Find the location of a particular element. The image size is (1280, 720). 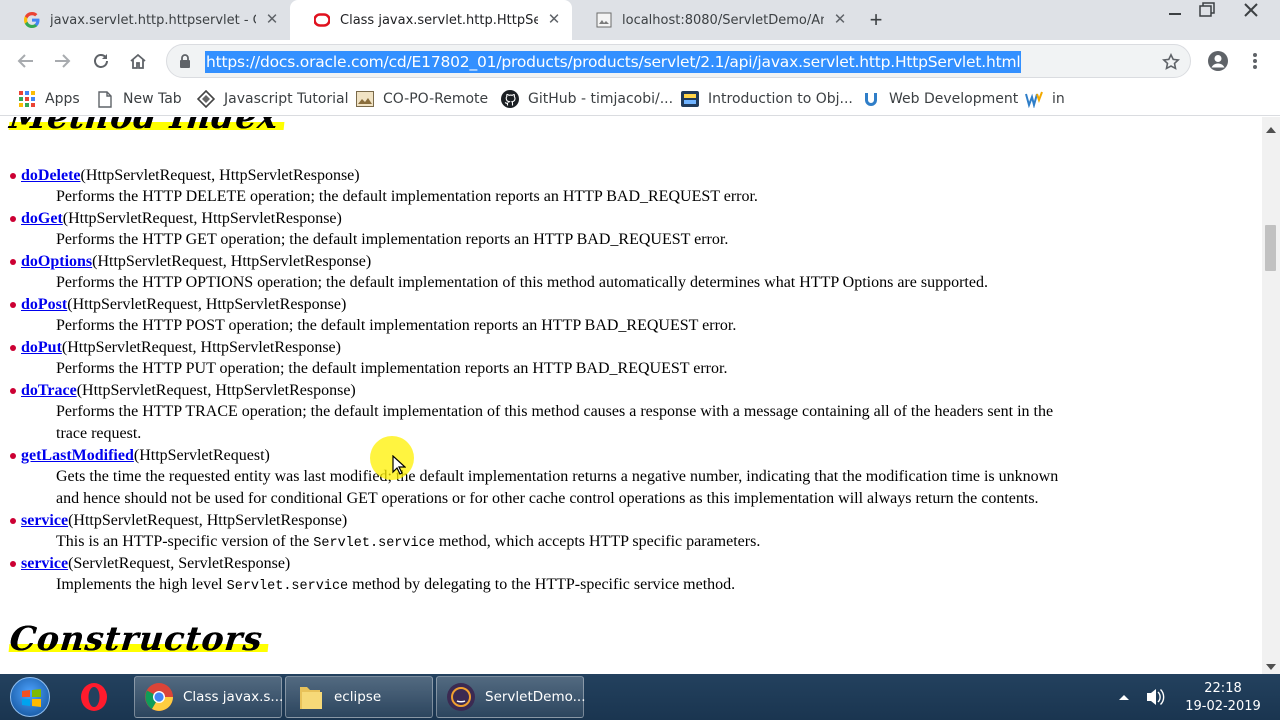

show-hidden-icons-button is located at coordinates (1124, 697).